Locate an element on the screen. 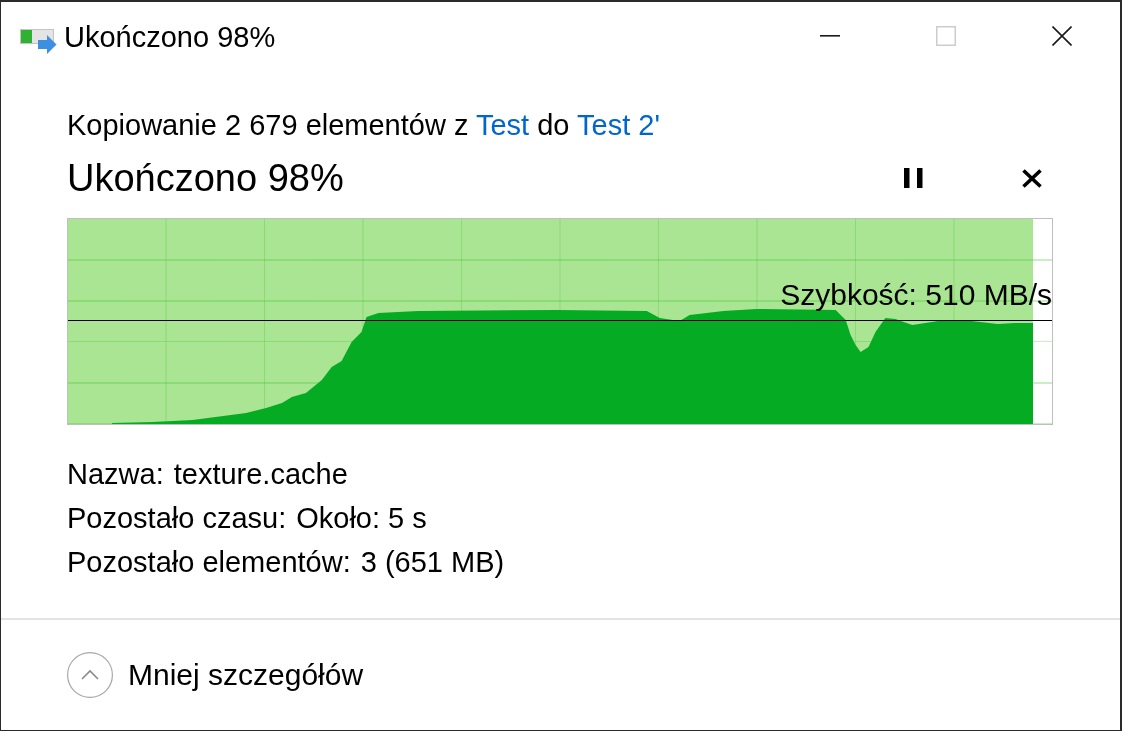  detail-value: texture.cache is located at coordinates (260, 474).